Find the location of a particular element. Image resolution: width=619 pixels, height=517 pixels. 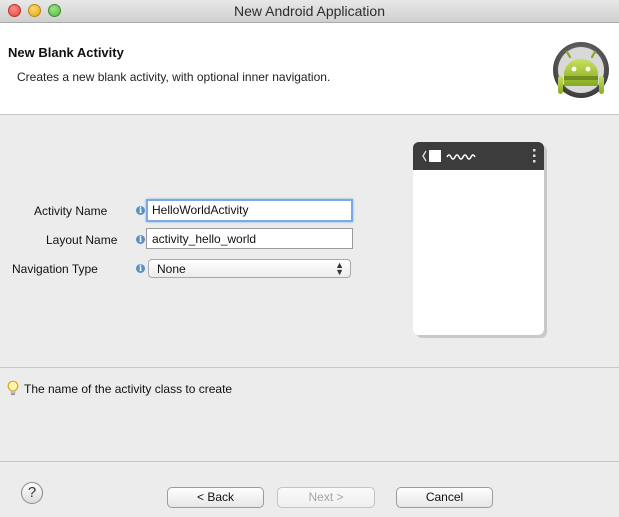

activity-name-label: Activity Name is located at coordinates (71, 211).